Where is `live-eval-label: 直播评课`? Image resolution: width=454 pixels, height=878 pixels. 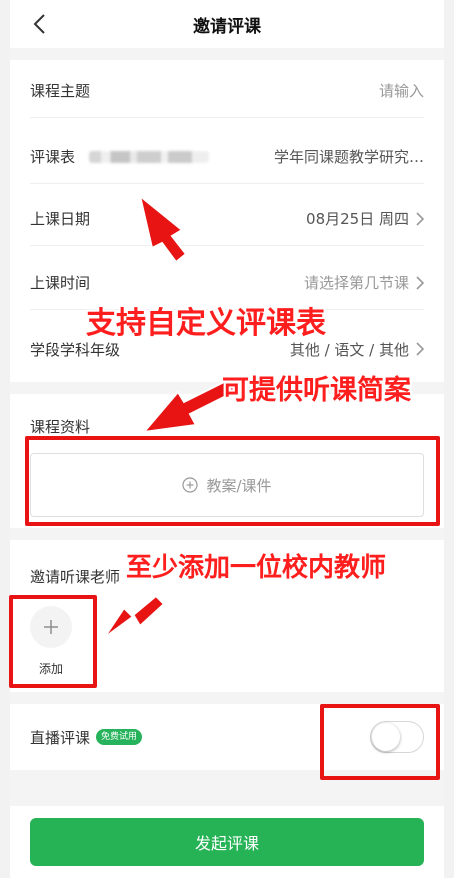 live-eval-label: 直播评课 is located at coordinates (60, 737).